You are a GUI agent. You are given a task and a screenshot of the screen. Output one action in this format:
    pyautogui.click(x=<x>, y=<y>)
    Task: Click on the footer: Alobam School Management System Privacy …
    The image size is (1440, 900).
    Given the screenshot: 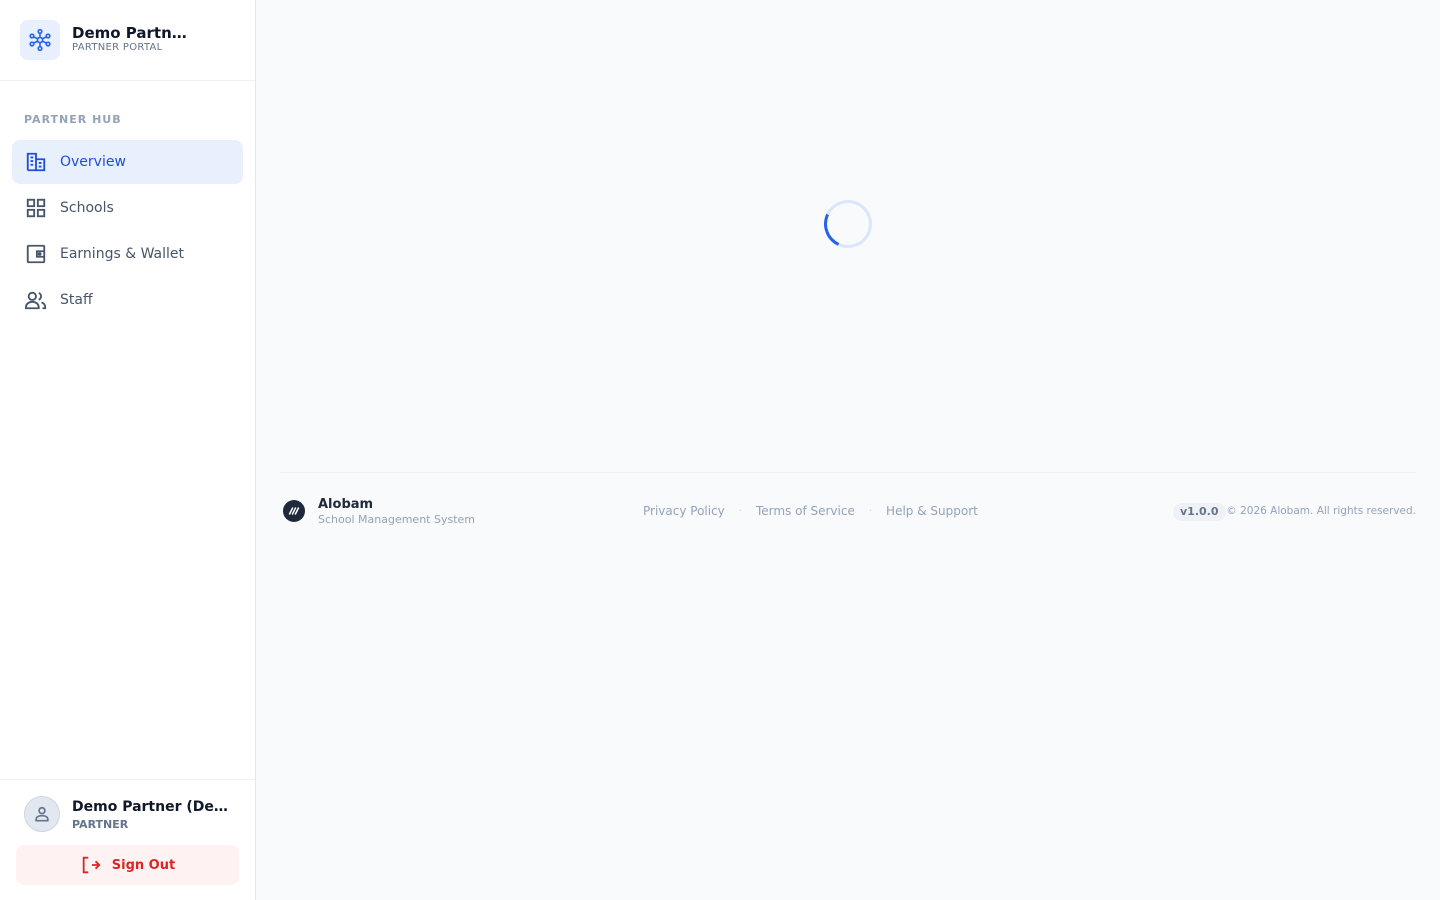 What is the action you would take?
    pyautogui.click(x=848, y=512)
    